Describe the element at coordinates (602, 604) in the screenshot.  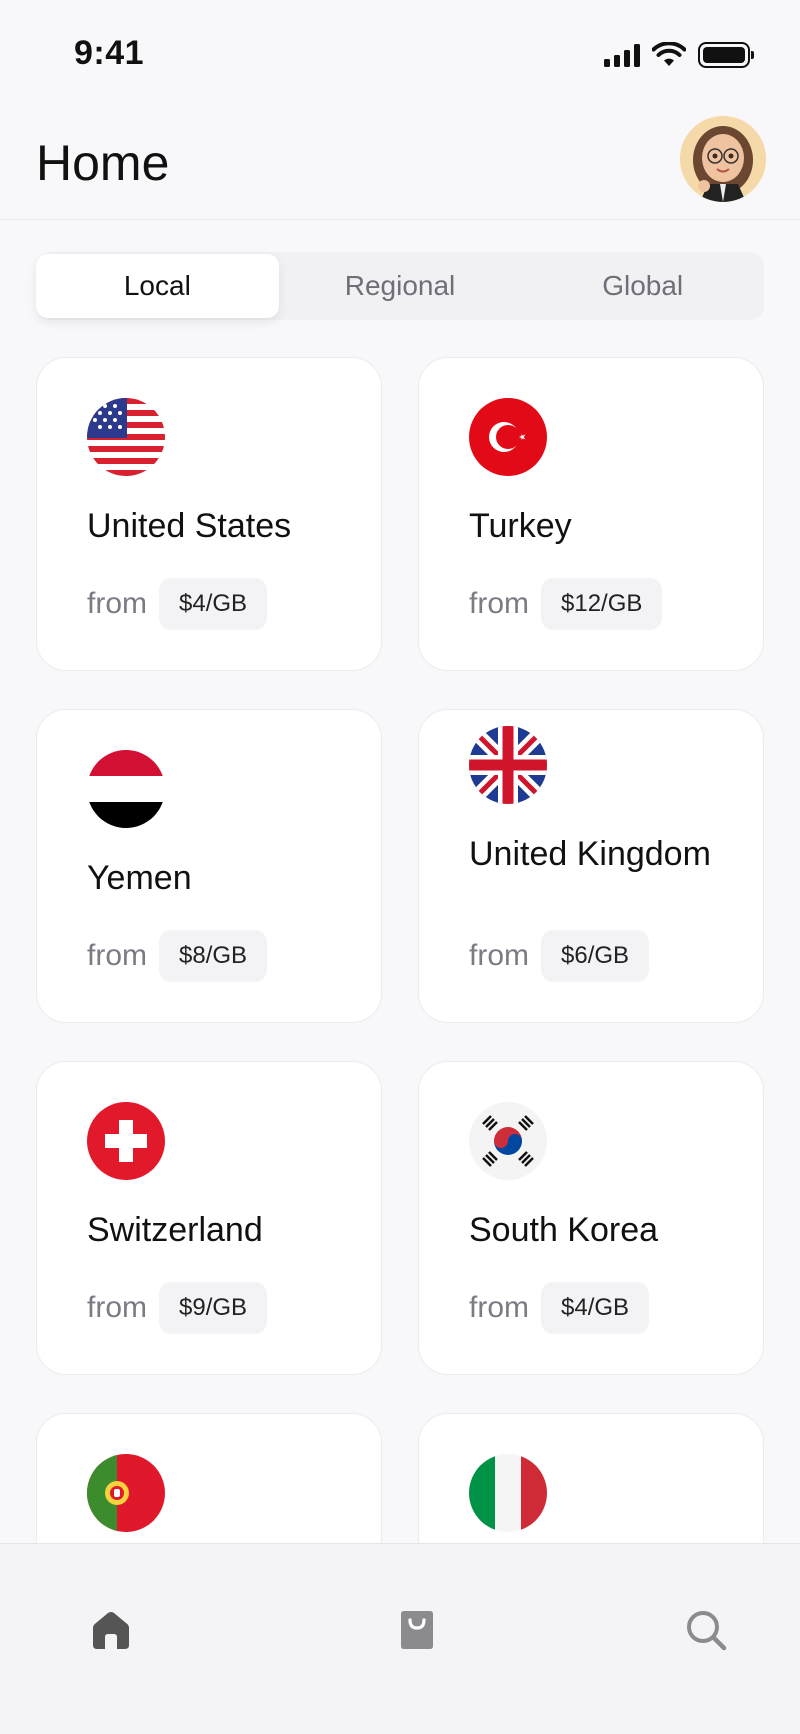
I see `price-badge: $12/GB` at that location.